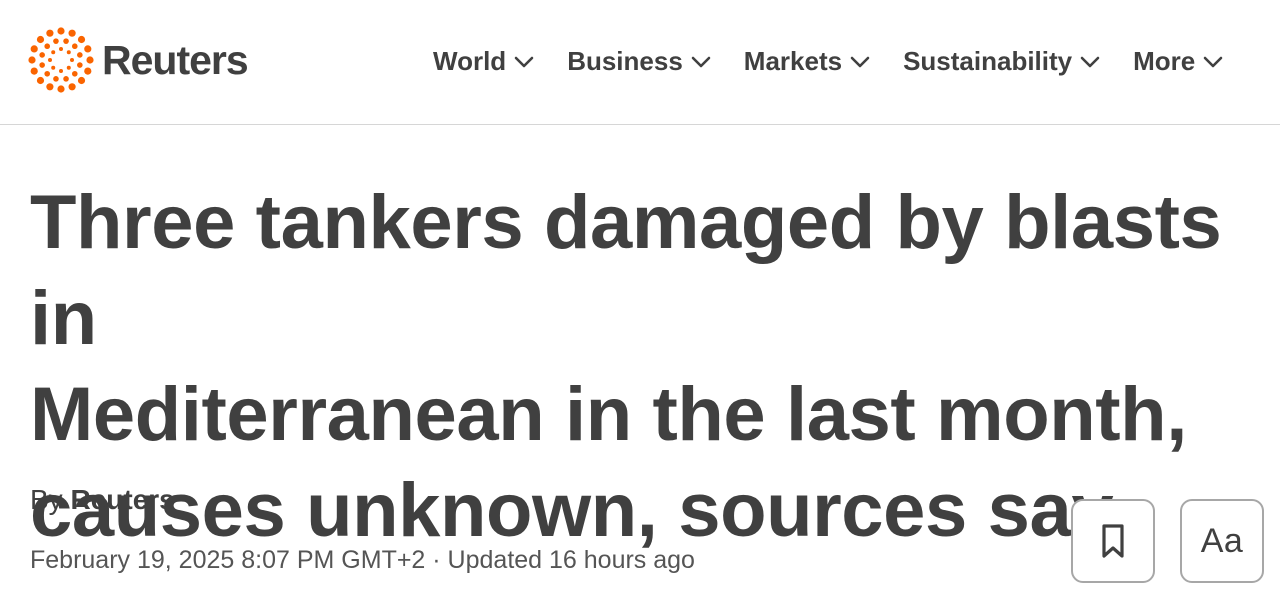  I want to click on nav-item-label: World, so click(470, 60).